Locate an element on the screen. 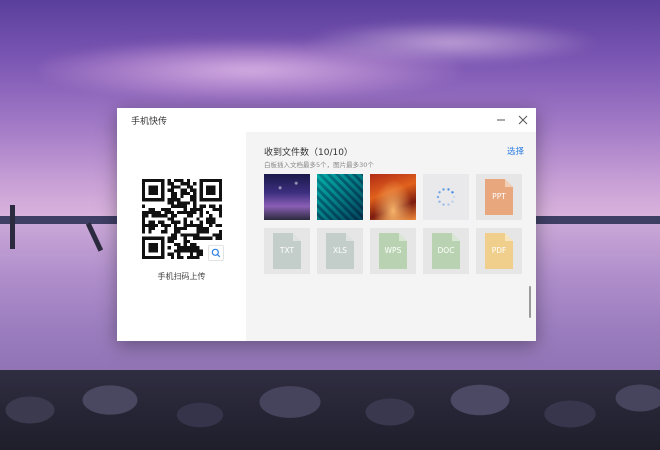 This screenshot has width=660, height=450. file-type-label: PPT is located at coordinates (499, 196).